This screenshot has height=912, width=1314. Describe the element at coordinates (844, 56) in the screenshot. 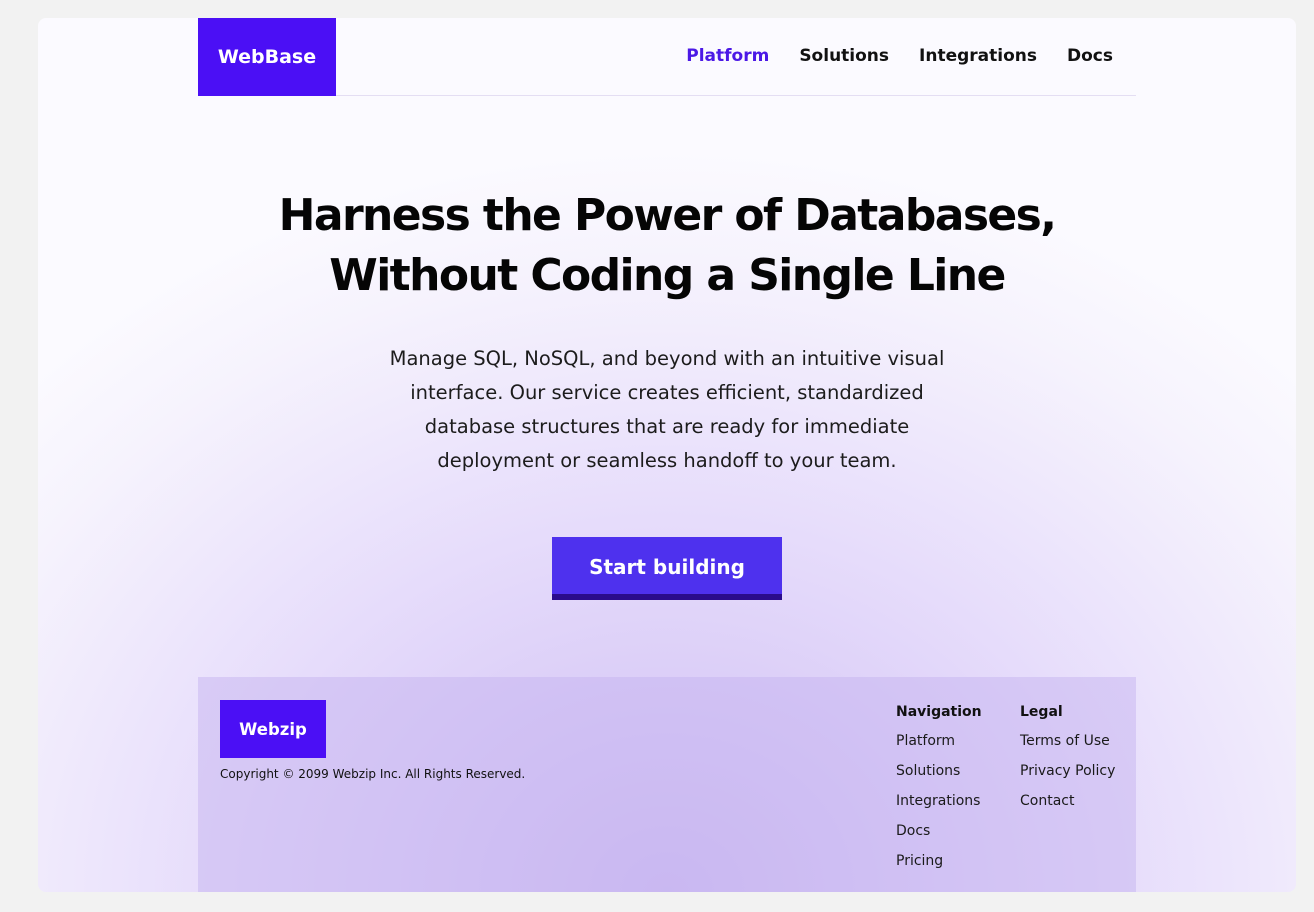

I see `nav-link-solutions: Solutions` at that location.